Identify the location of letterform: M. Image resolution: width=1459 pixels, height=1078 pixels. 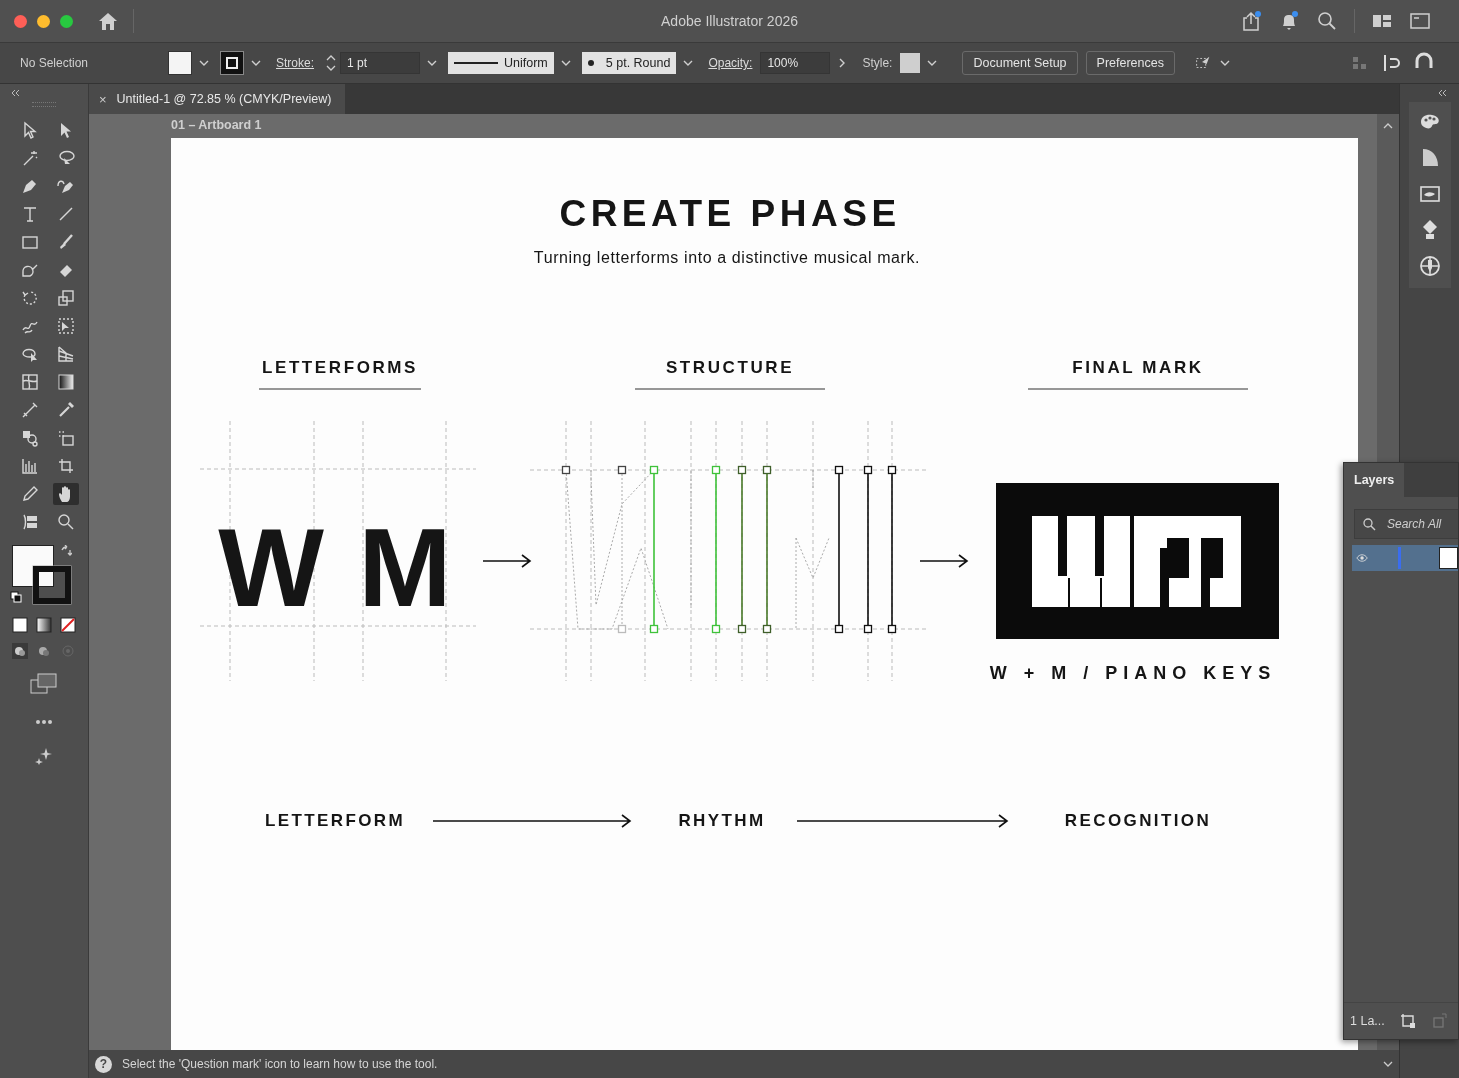
(405, 568).